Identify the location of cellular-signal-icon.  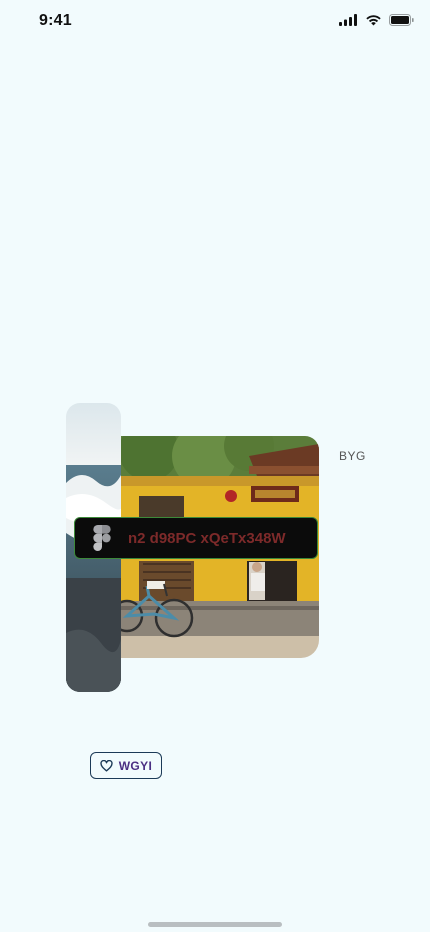
(348, 20).